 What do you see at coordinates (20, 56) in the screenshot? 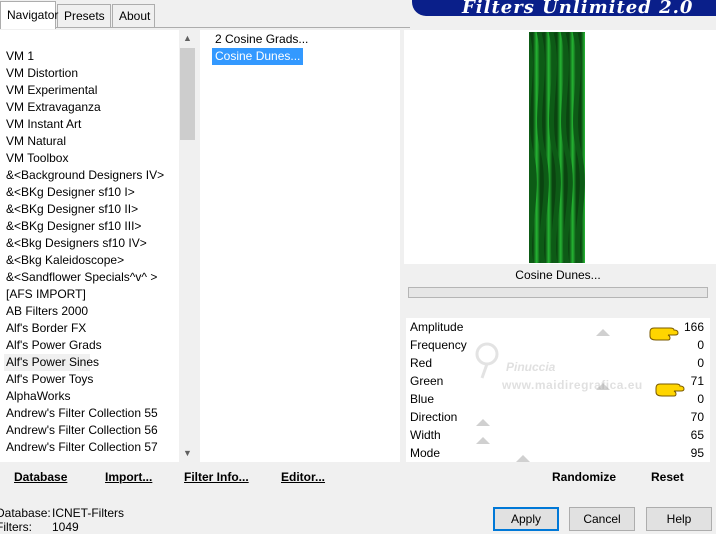
I see `category-item: VM 1` at bounding box center [20, 56].